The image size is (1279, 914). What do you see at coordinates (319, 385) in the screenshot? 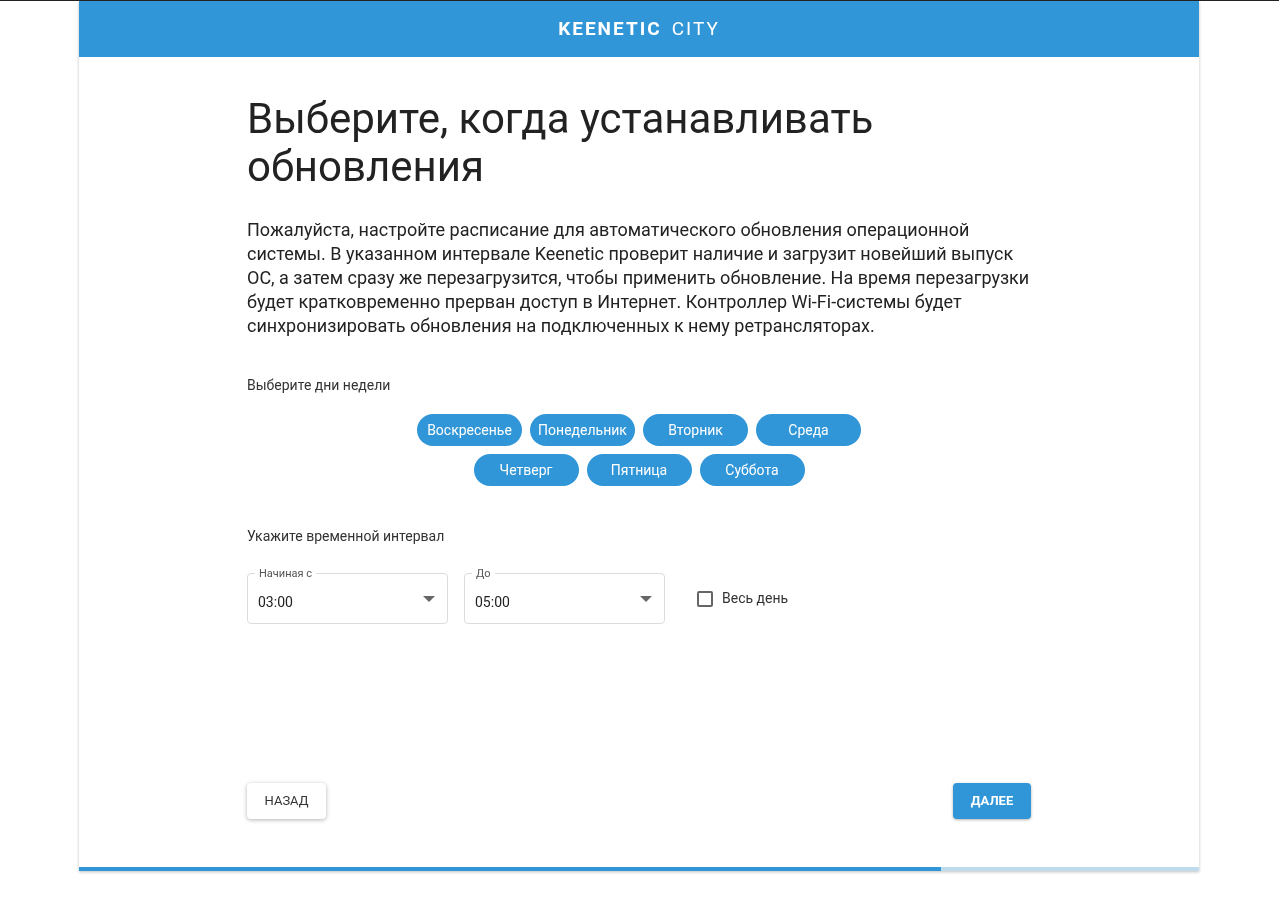
I see `section-label: Выберите дни недели` at bounding box center [319, 385].